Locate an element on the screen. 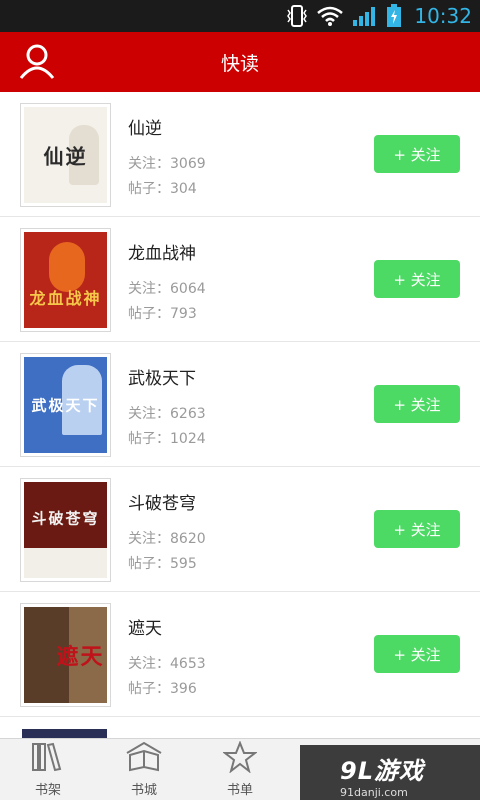 Image resolution: width=480 pixels, height=800 pixels. follow-count: 关注：3069 is located at coordinates (167, 164).